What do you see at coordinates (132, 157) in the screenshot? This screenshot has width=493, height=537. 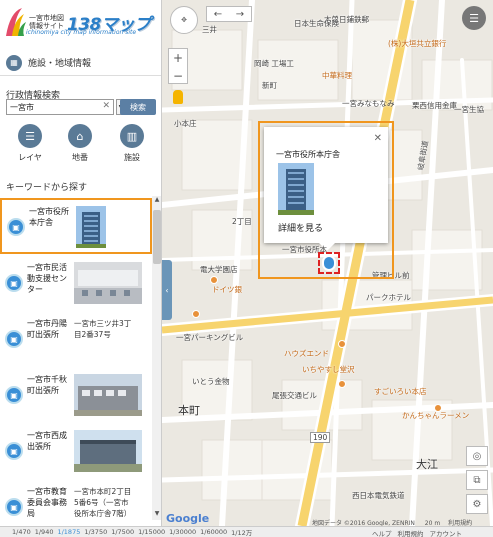 I see `tool-facility-label: 施設` at bounding box center [132, 157].